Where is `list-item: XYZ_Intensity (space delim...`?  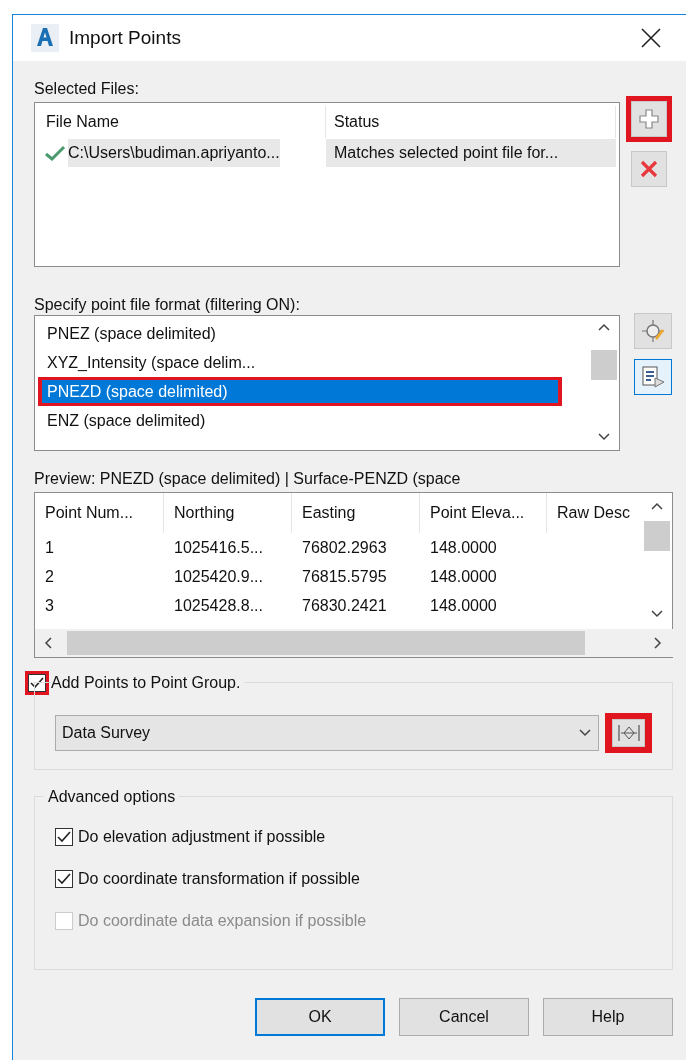 list-item: XYZ_Intensity (space delim... is located at coordinates (300, 362).